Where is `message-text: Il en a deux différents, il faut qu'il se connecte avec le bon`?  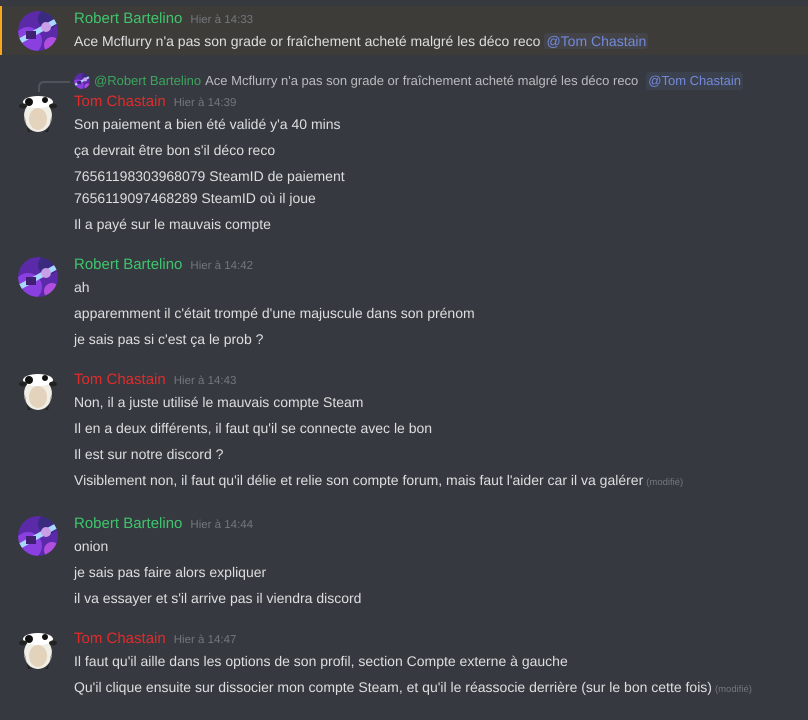
message-text: Il en a deux différents, il faut qu'il se connecte avec le bon is located at coordinates (254, 428).